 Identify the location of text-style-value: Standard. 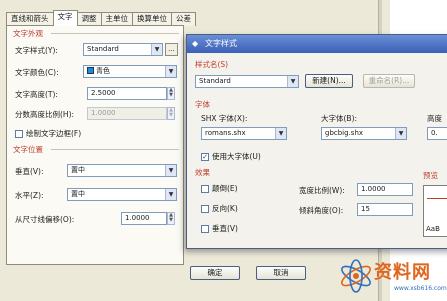
(103, 49).